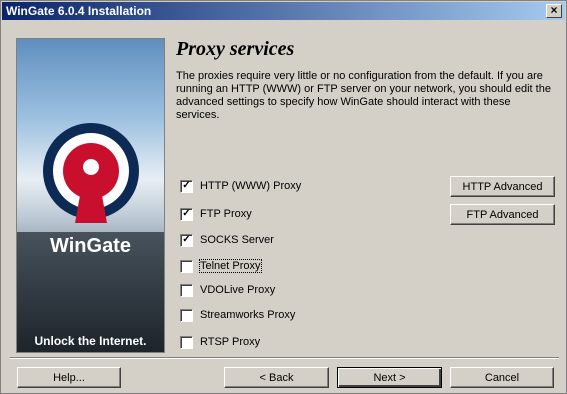 The image size is (567, 394). What do you see at coordinates (186, 342) in the screenshot?
I see `rtsp-proxy-checkbox` at bounding box center [186, 342].